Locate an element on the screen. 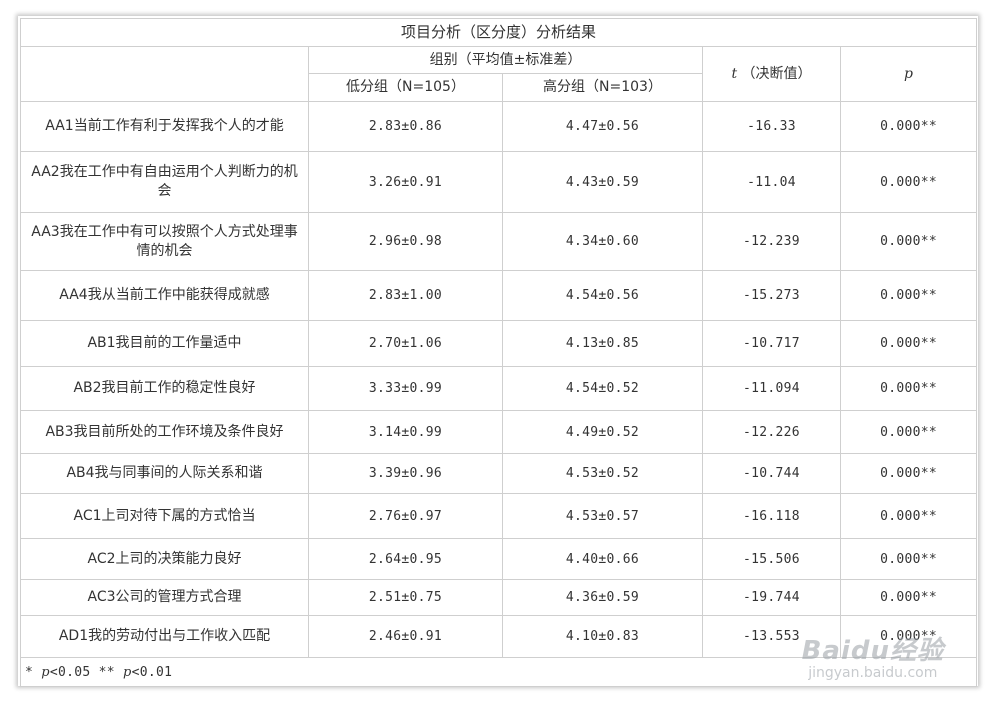  t-value-cell: -15.506 is located at coordinates (771, 559).